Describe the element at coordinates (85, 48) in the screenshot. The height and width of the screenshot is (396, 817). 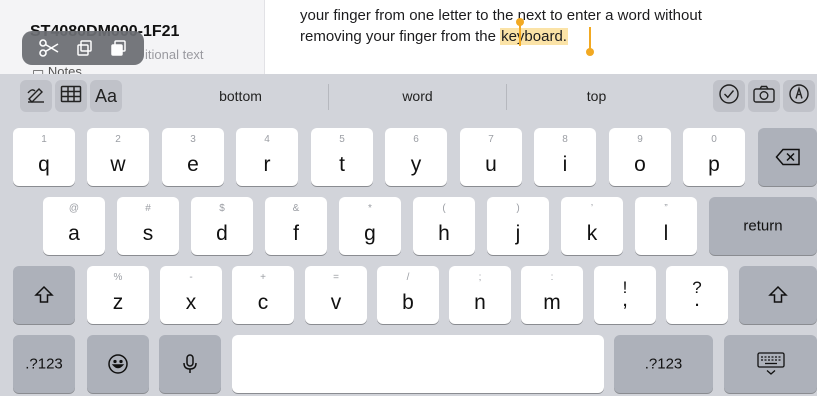
I see `copy-icon` at that location.